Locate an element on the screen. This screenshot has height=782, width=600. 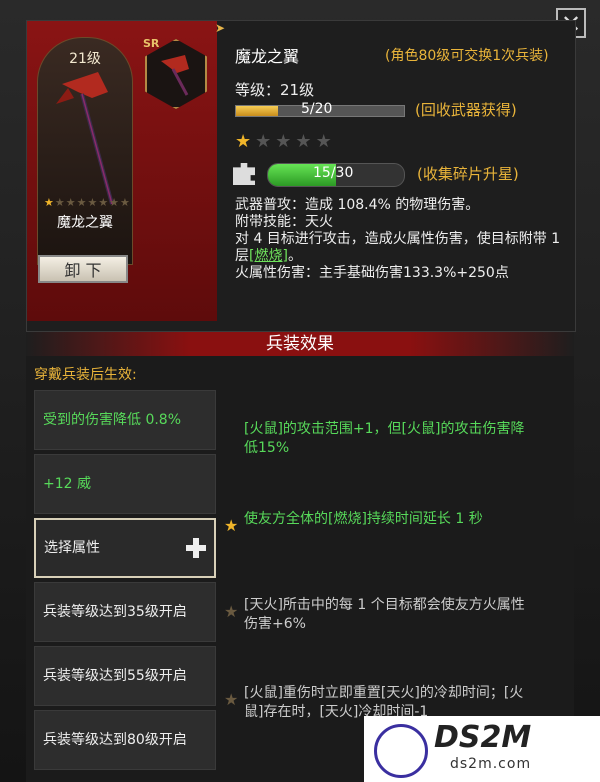
dragon-wing-icon is located at coordinates (175, 75).